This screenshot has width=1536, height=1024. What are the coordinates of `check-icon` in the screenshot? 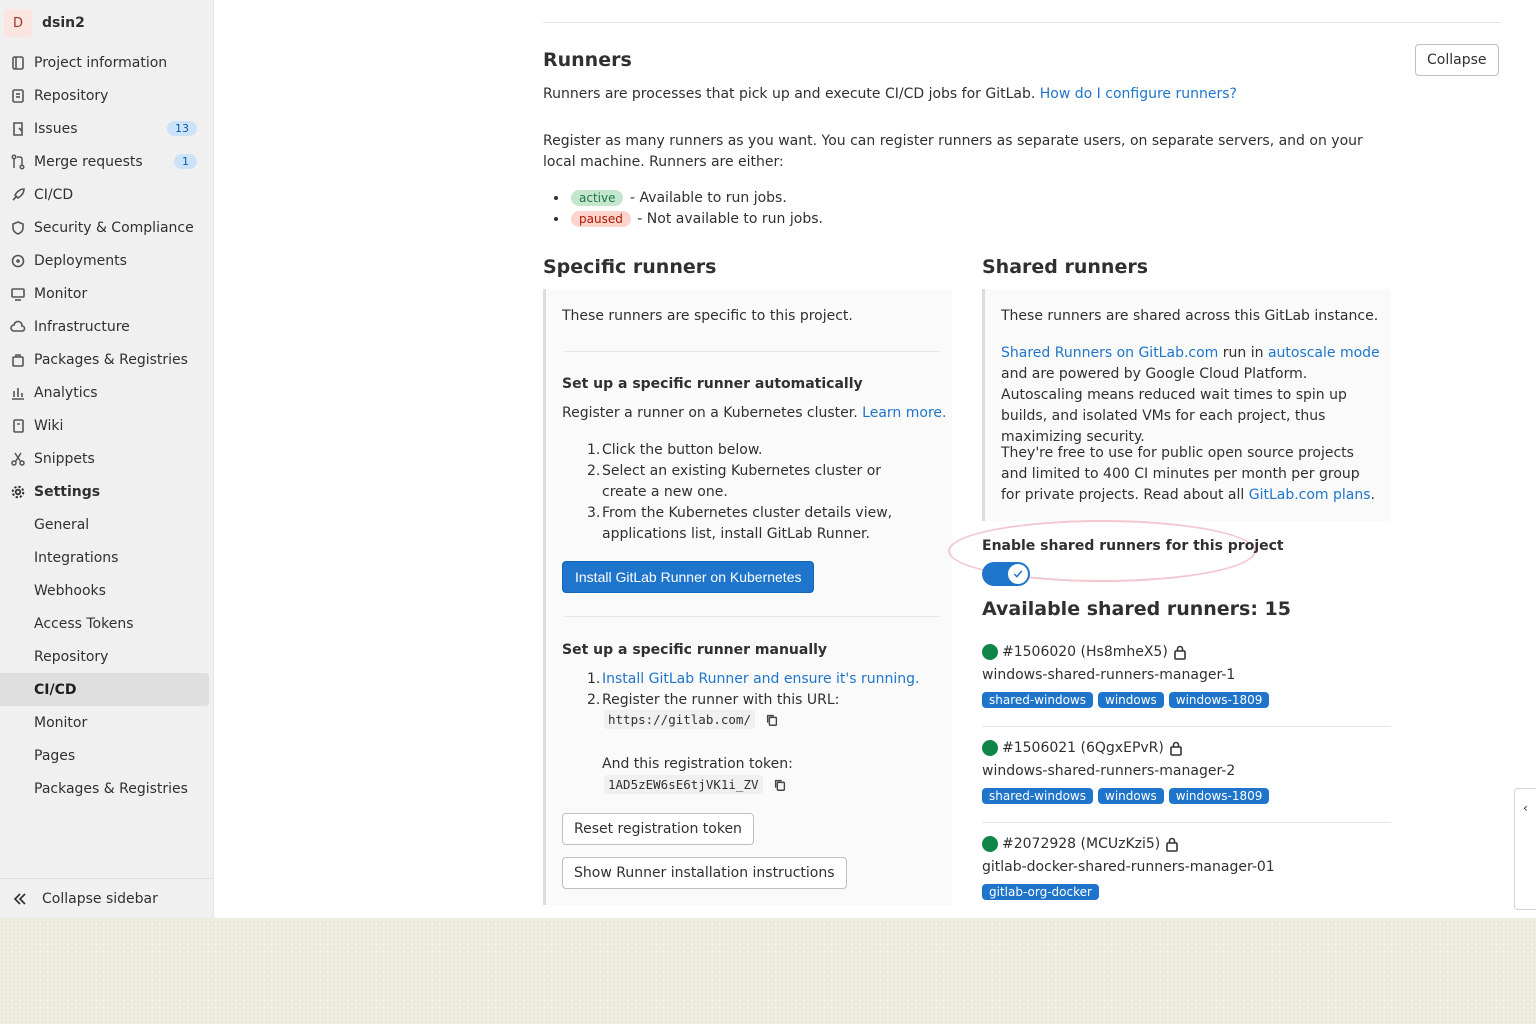 It's located at (1018, 574).